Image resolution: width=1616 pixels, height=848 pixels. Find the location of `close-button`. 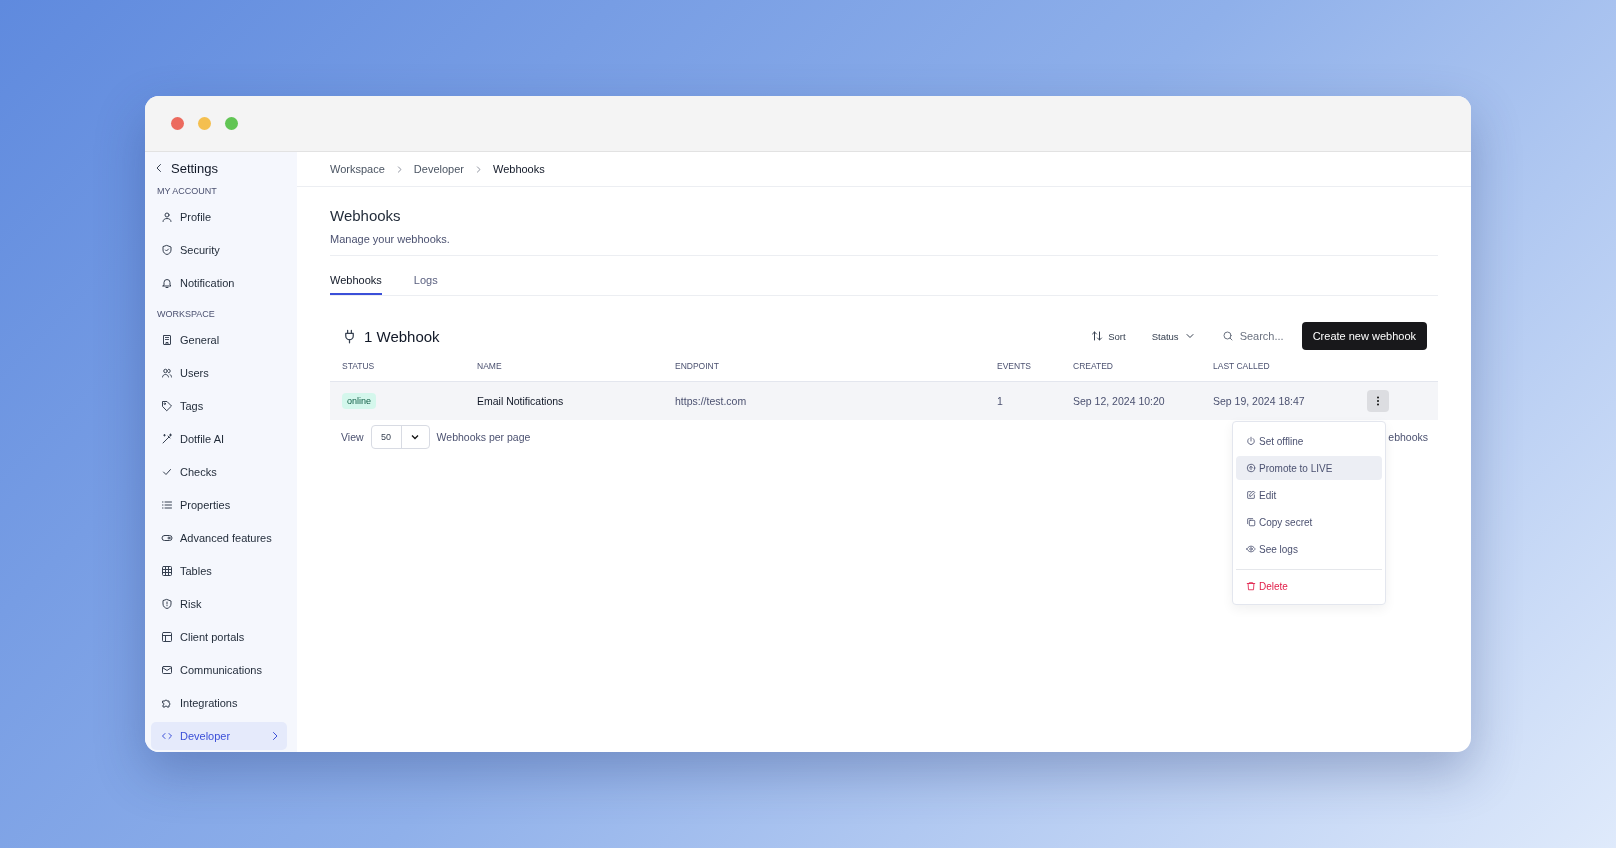

close-button is located at coordinates (177, 123).